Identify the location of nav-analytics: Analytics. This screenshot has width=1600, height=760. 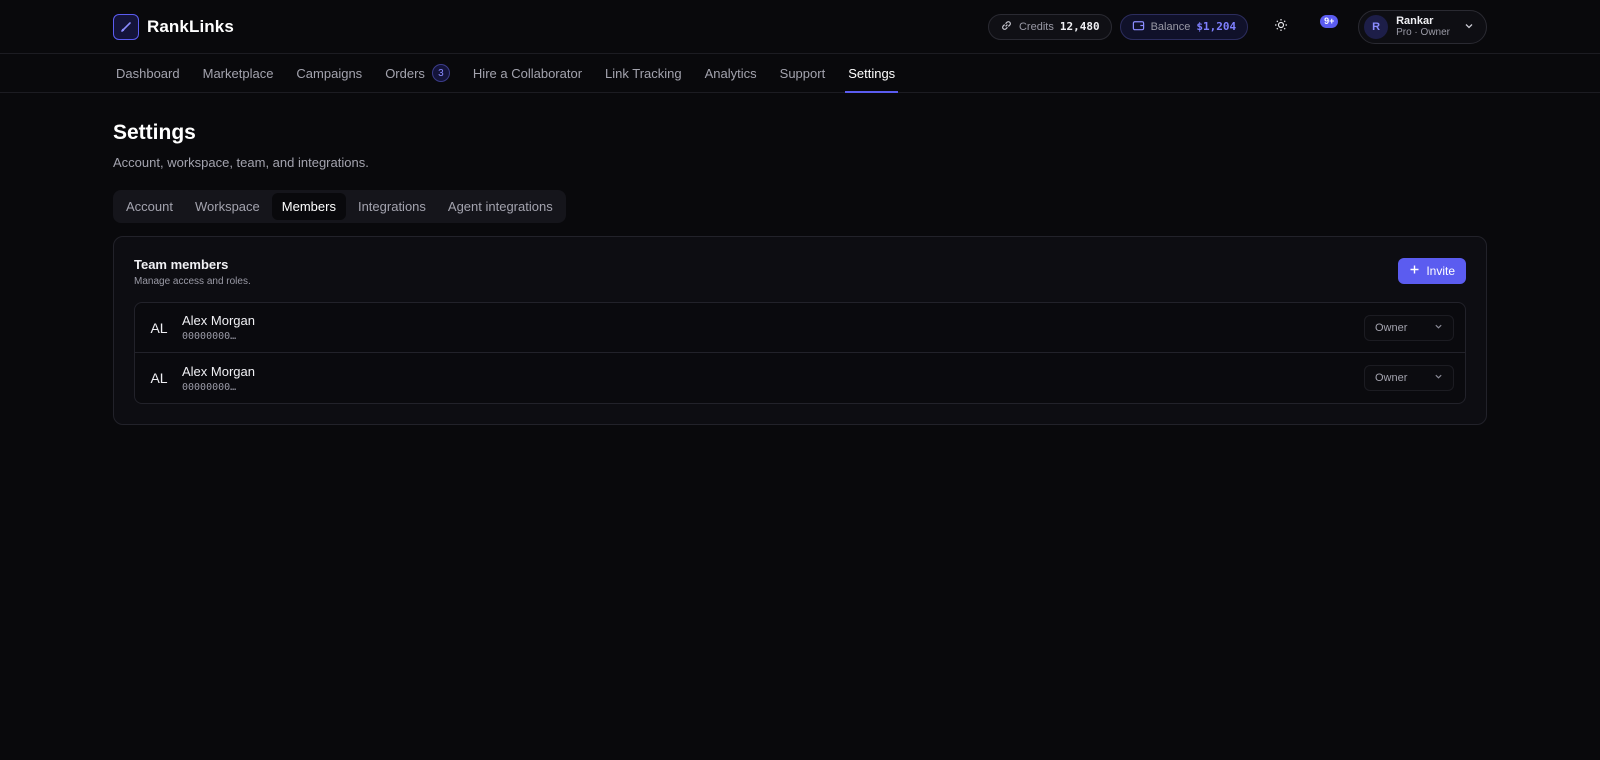
(731, 73).